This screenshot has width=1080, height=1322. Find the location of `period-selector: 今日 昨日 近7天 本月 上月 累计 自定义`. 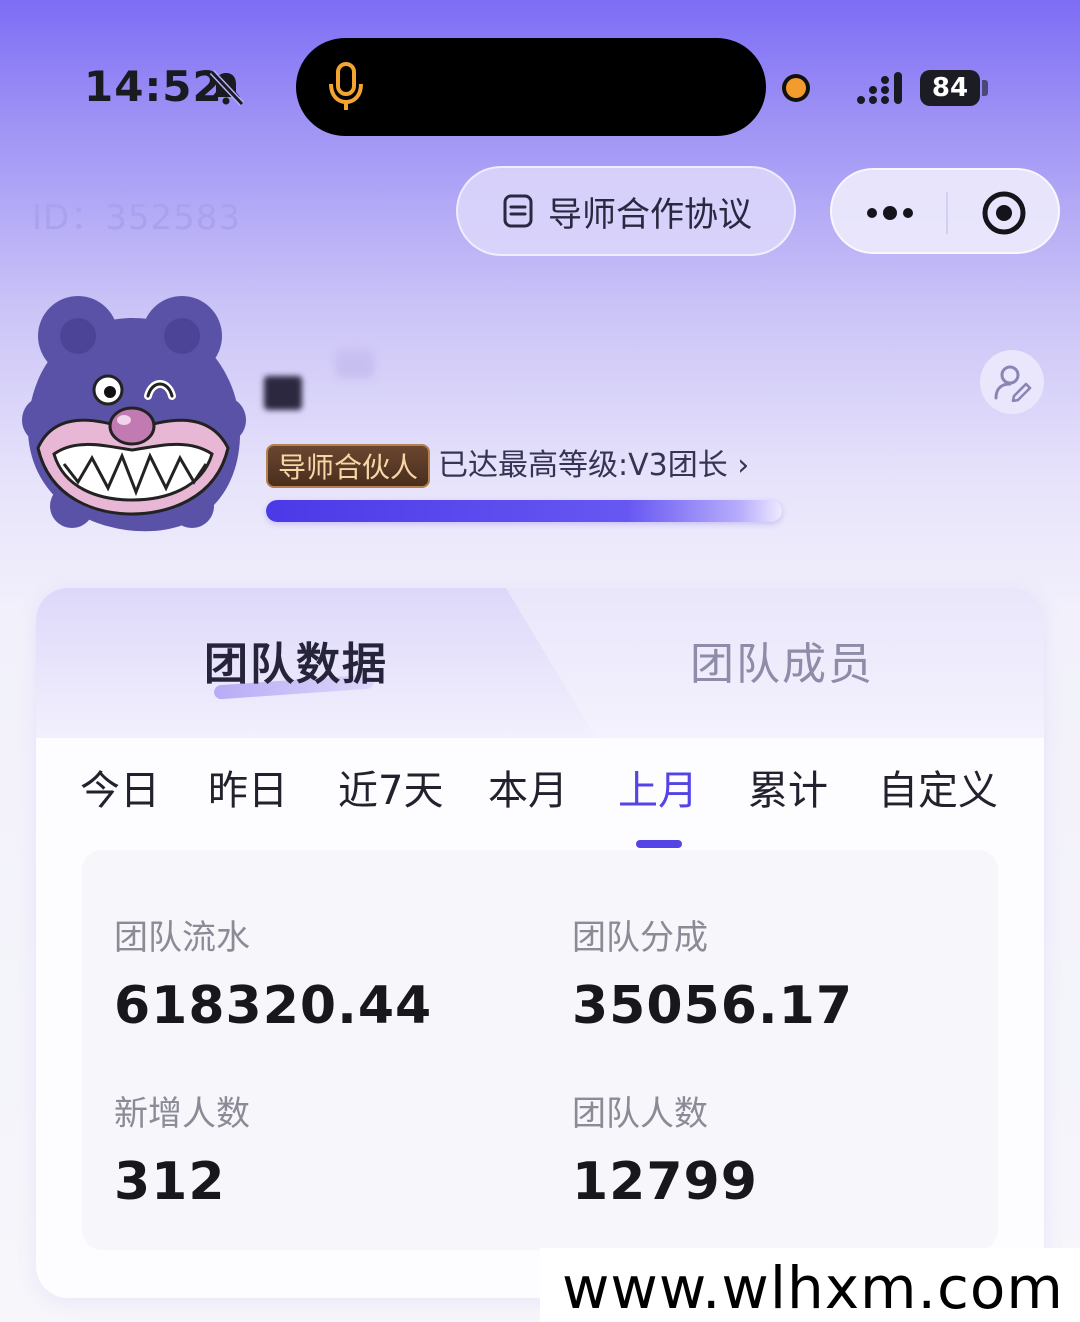

period-selector: 今日 昨日 近7天 本月 上月 累计 自定义 is located at coordinates (540, 788).